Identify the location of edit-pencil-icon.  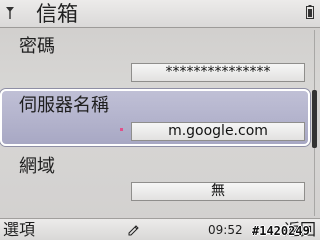
(134, 230).